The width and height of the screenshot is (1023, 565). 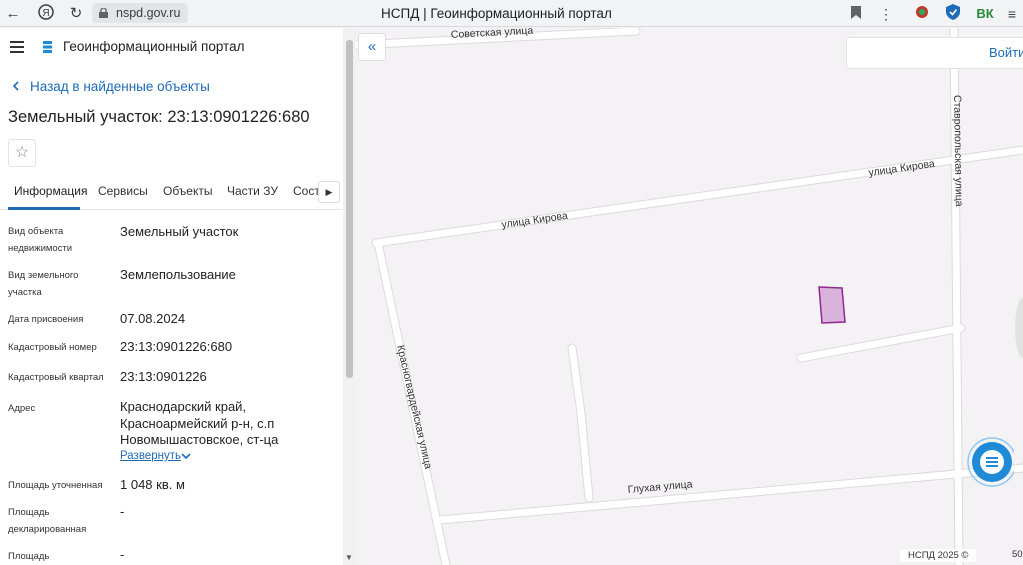 What do you see at coordinates (985, 14) in the screenshot?
I see `vk-extension-icon: ВК` at bounding box center [985, 14].